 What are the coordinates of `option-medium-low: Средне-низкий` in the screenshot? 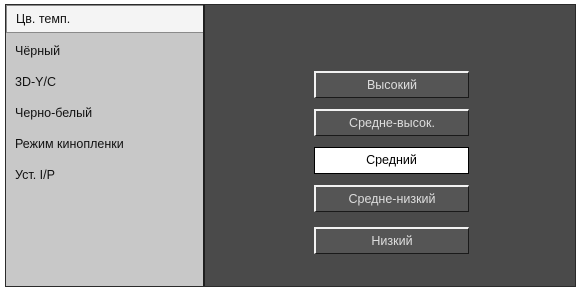 It's located at (391, 198).